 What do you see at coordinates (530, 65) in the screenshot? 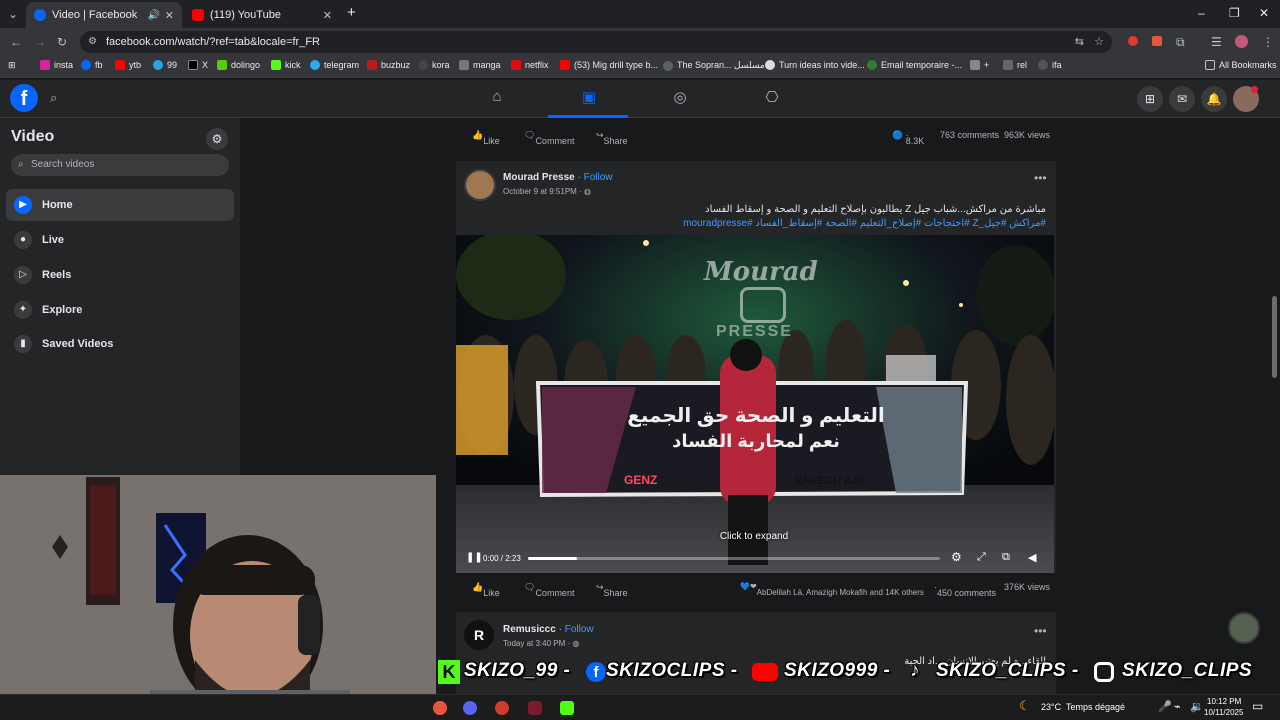
I see `bookmark-item: netflix` at bounding box center [530, 65].